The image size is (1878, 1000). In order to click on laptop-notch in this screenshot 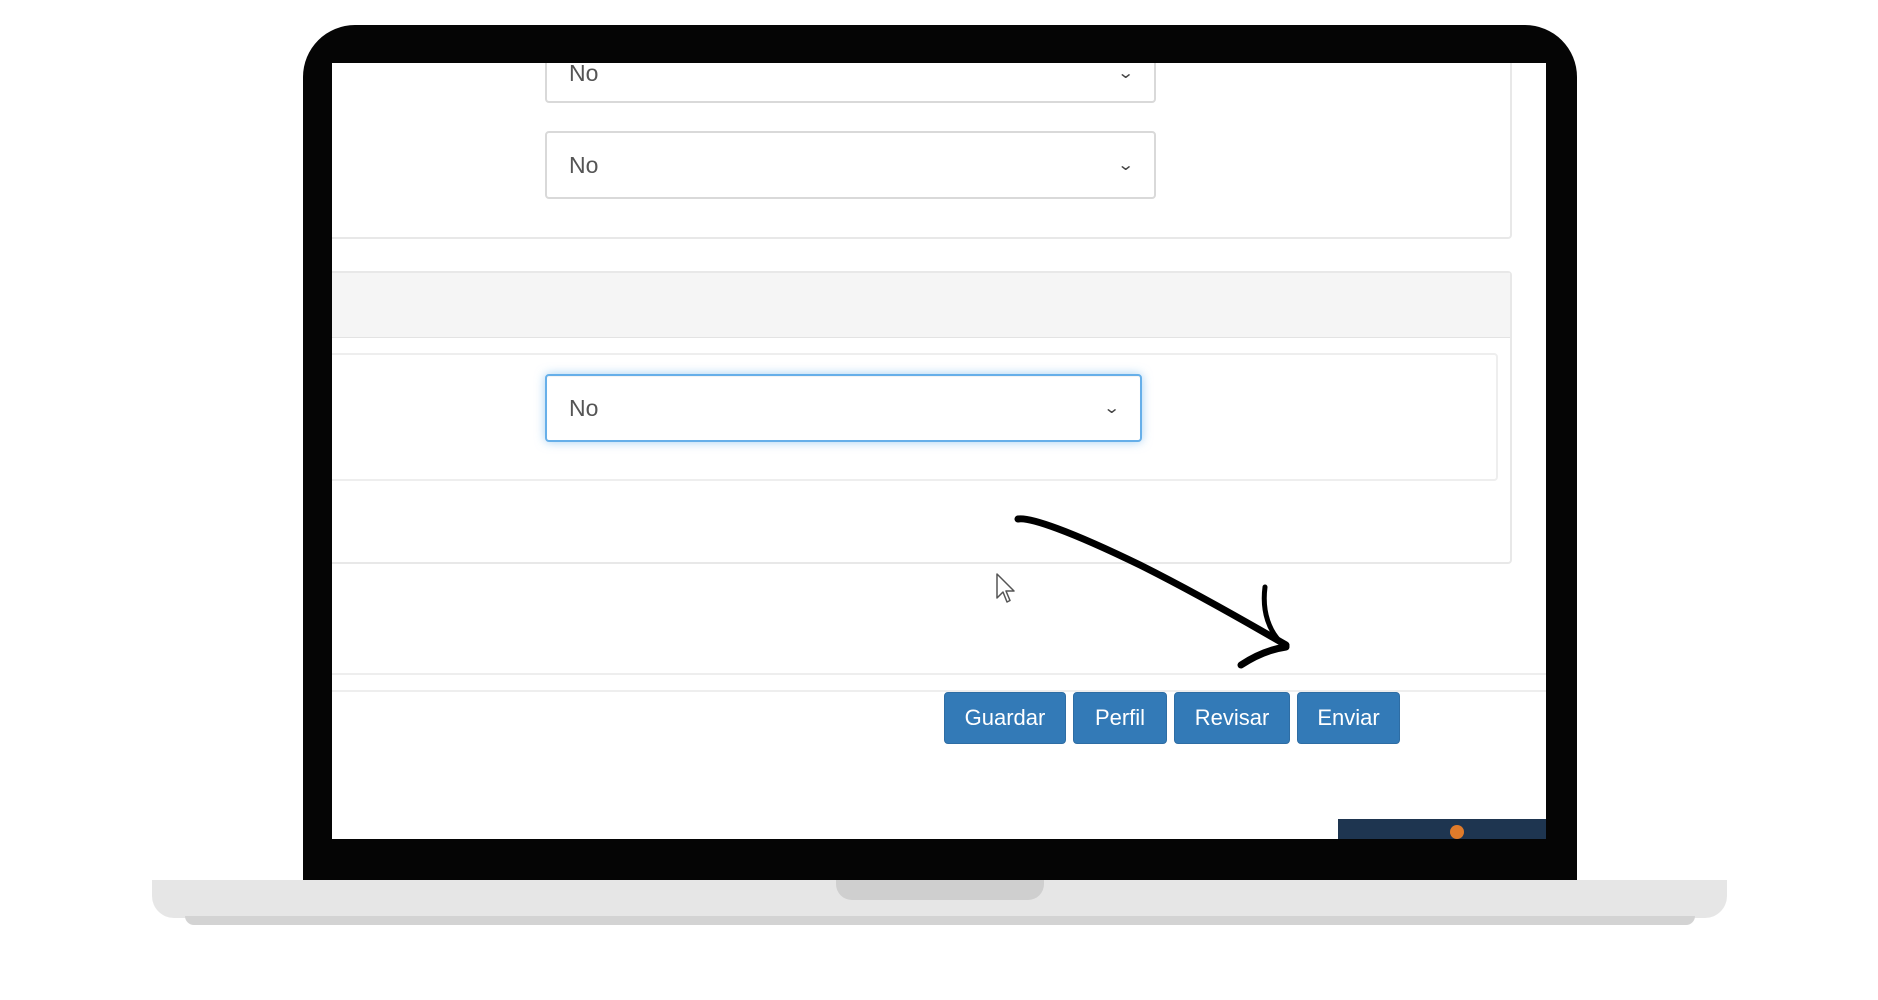, I will do `click(940, 890)`.